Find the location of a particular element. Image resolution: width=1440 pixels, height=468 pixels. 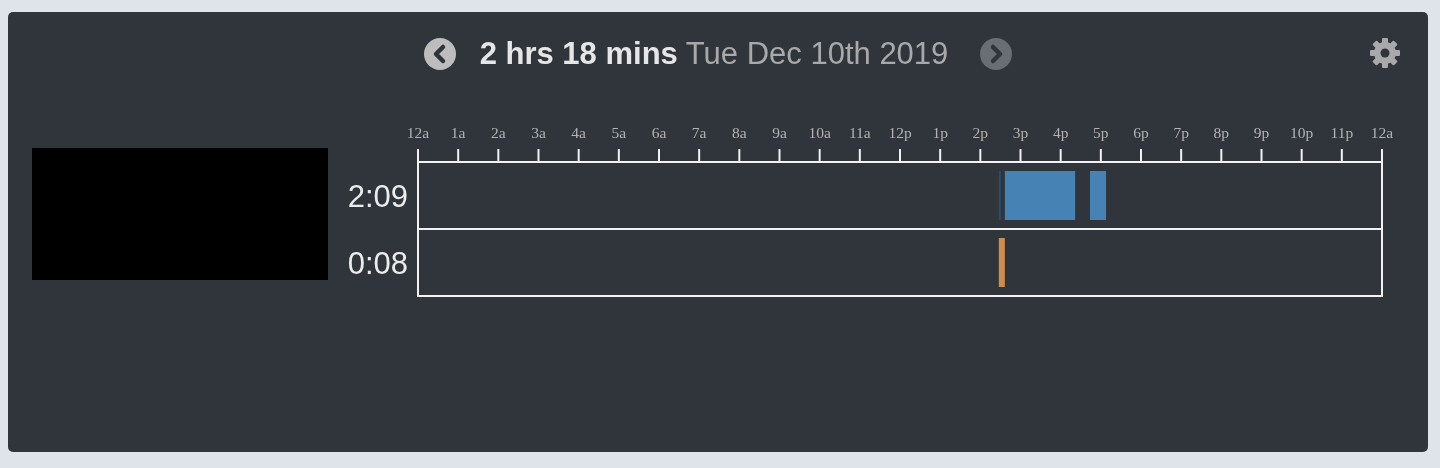

tick-label: 2a is located at coordinates (498, 132).